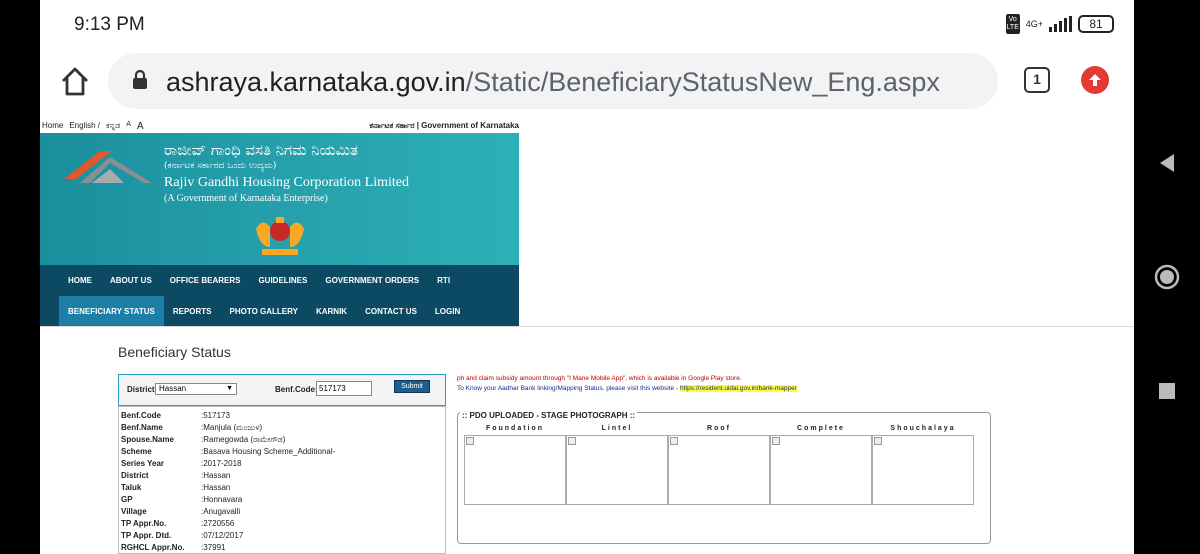 This screenshot has width=1200, height=554. I want to click on chevron-down-icon: ▼, so click(229, 388).